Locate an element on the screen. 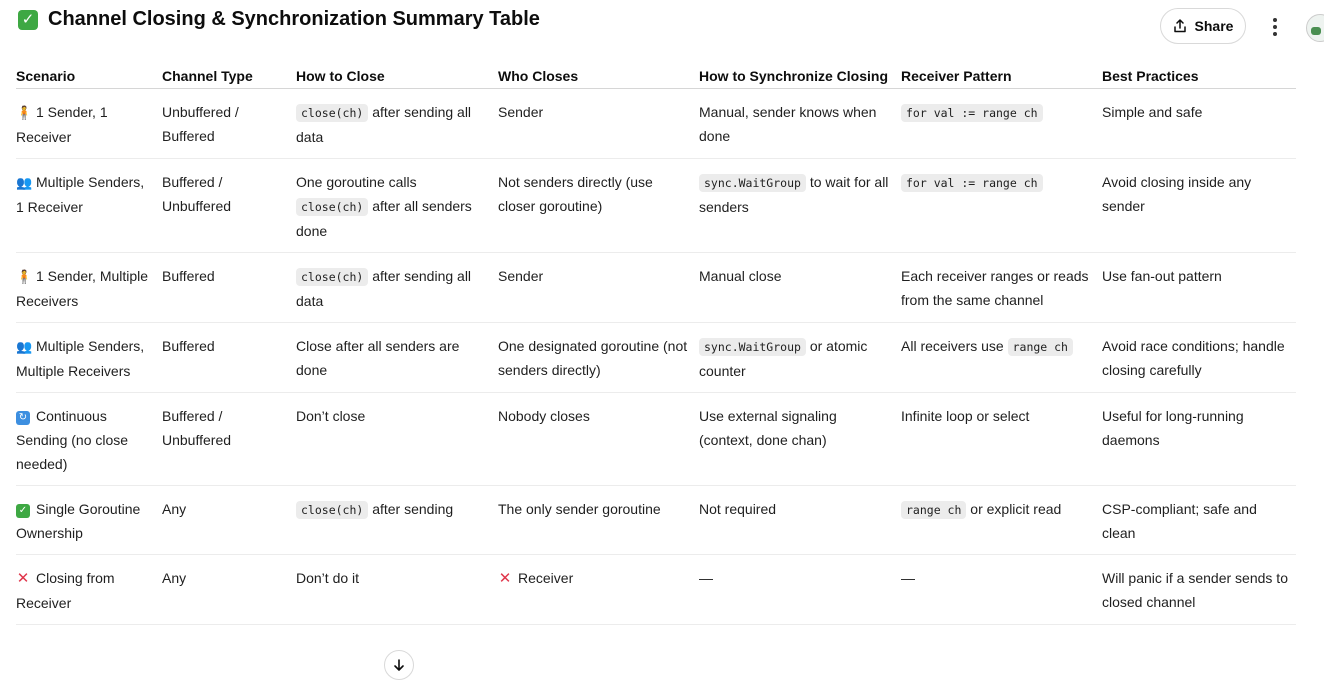 Image resolution: width=1324 pixels, height=684 pixels. cell-scenario: ✕ Closing from Receiver is located at coordinates (89, 589).